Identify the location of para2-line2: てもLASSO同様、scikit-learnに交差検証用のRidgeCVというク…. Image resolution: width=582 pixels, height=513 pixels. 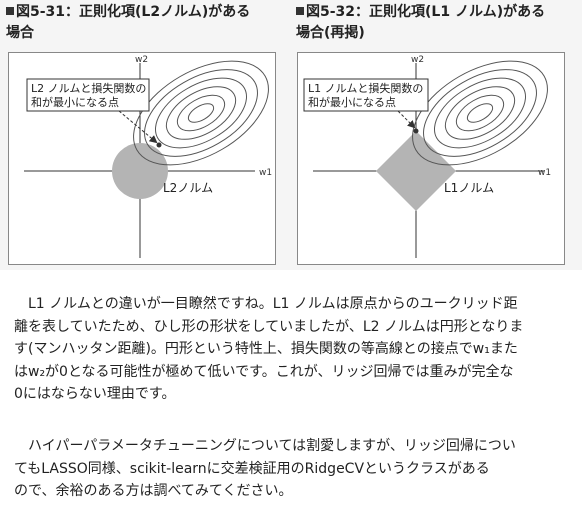
(252, 468).